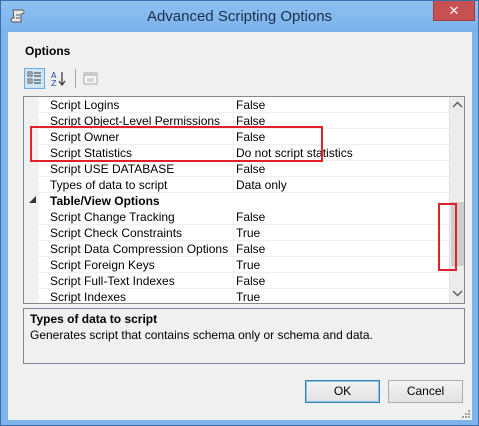 This screenshot has height=426, width=479. I want to click on property-pages-icon, so click(90, 78).